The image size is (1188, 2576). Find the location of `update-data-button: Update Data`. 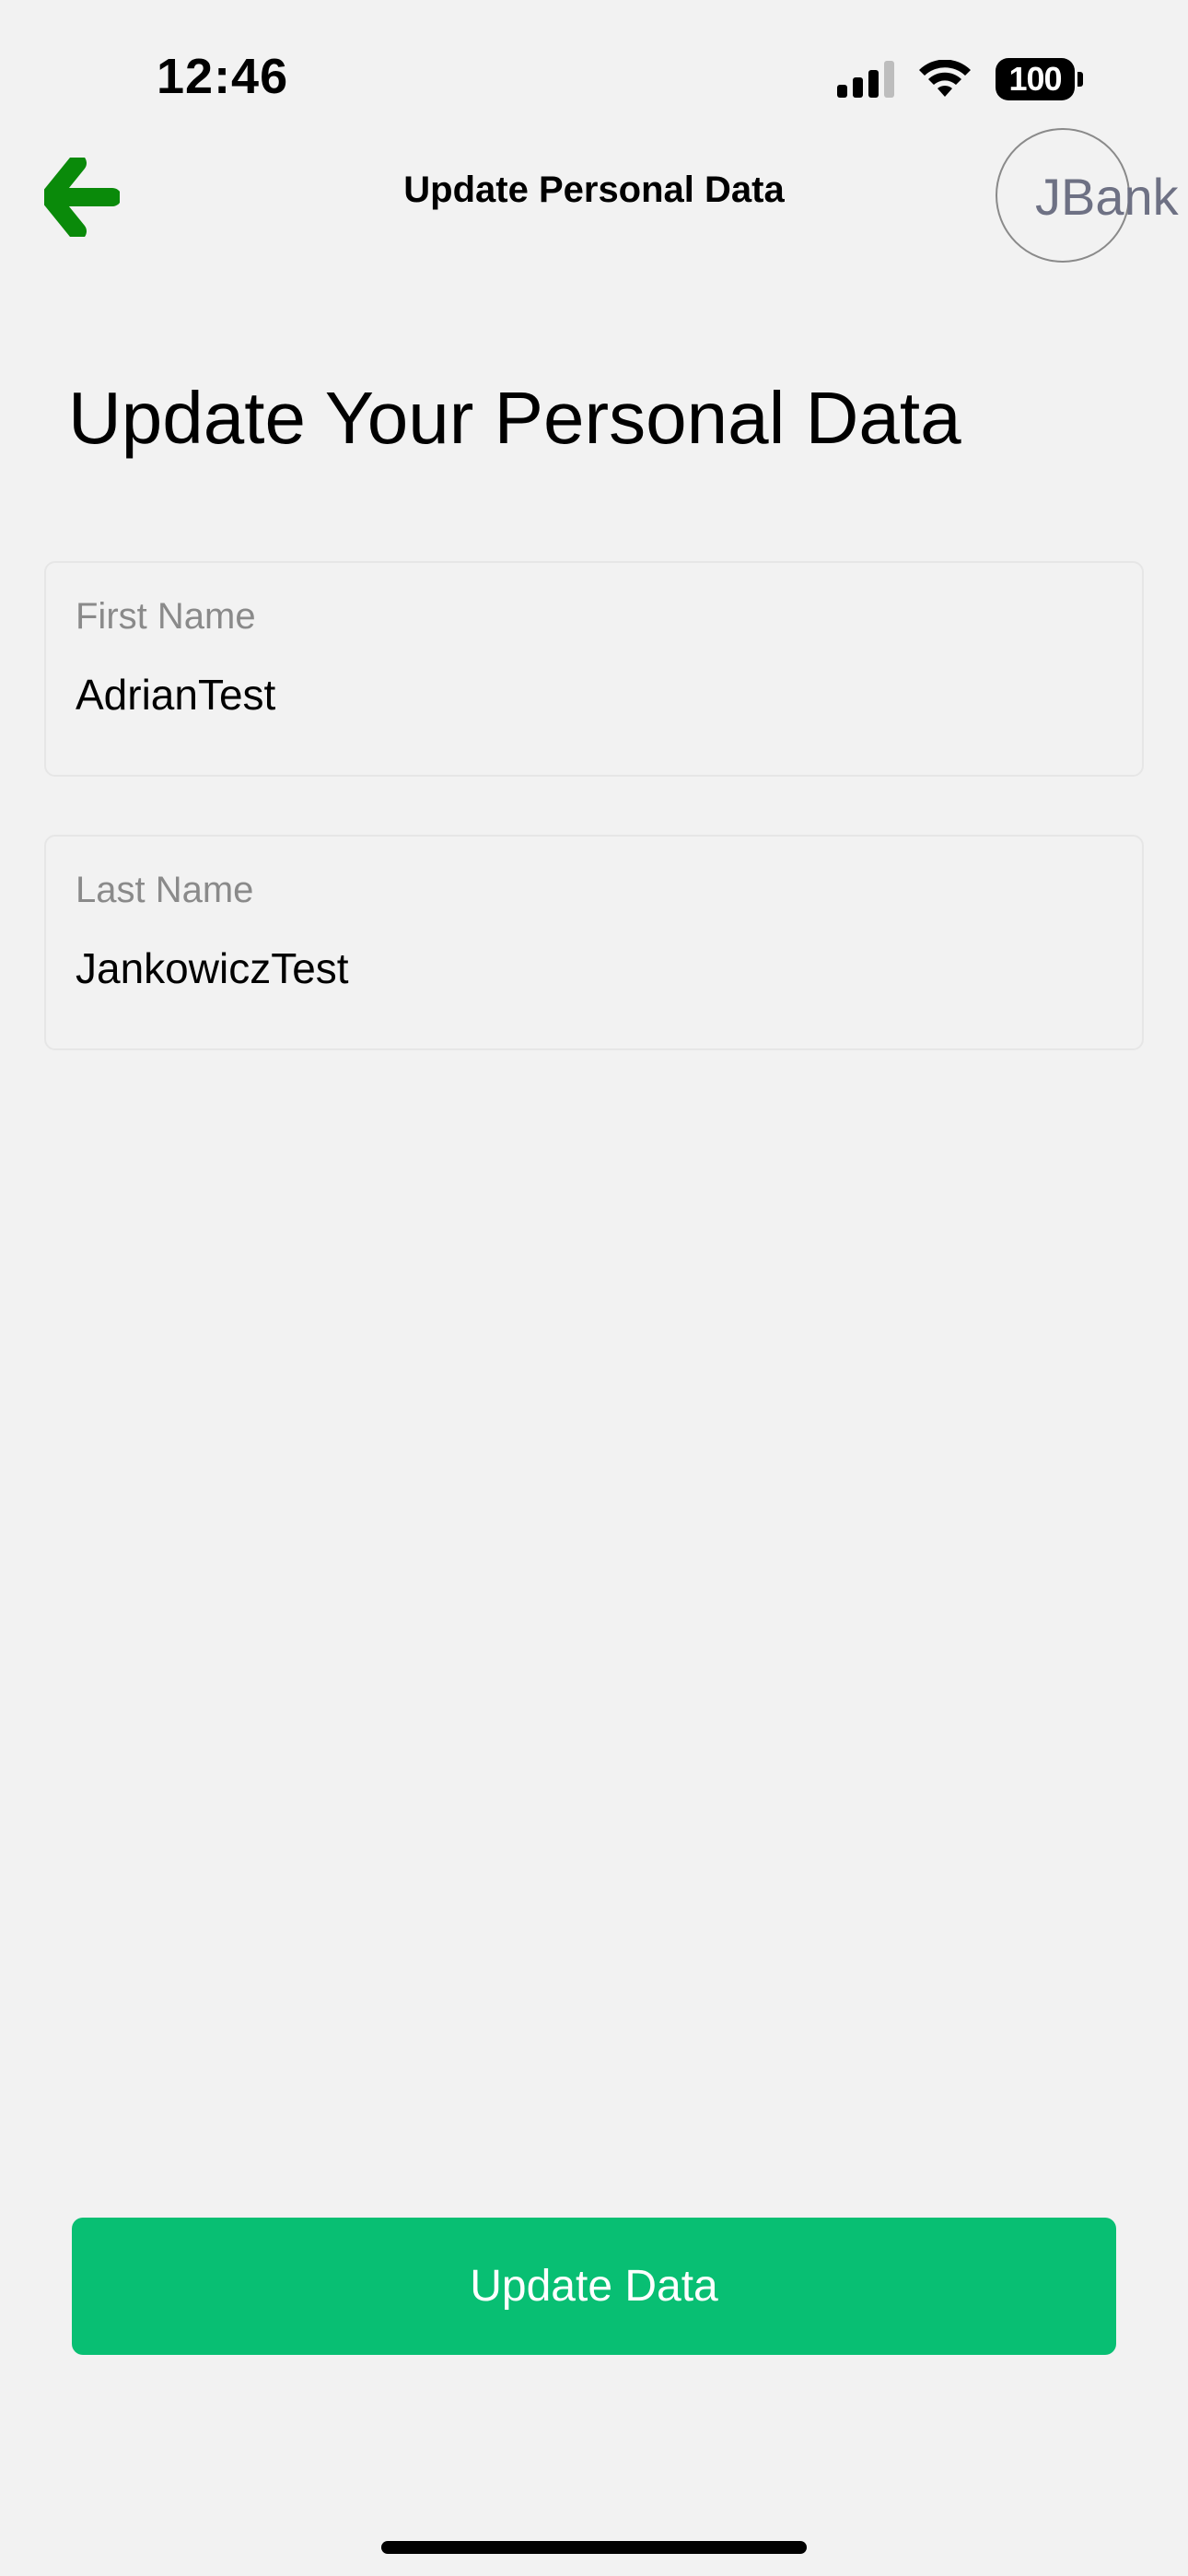

update-data-button: Update Data is located at coordinates (594, 2286).